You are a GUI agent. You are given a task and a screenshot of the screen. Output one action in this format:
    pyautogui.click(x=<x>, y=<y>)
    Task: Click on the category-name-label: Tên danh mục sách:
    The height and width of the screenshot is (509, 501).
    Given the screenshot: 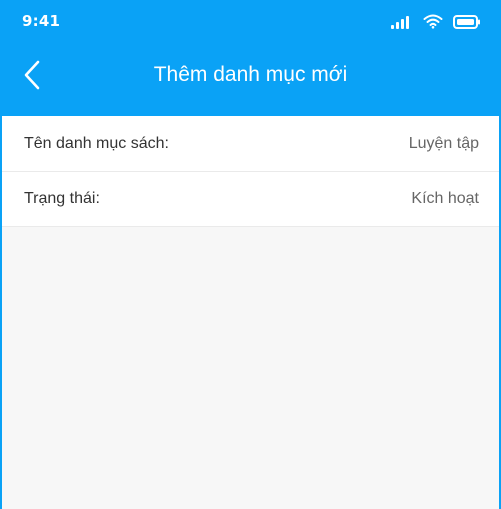 What is the action you would take?
    pyautogui.click(x=96, y=143)
    